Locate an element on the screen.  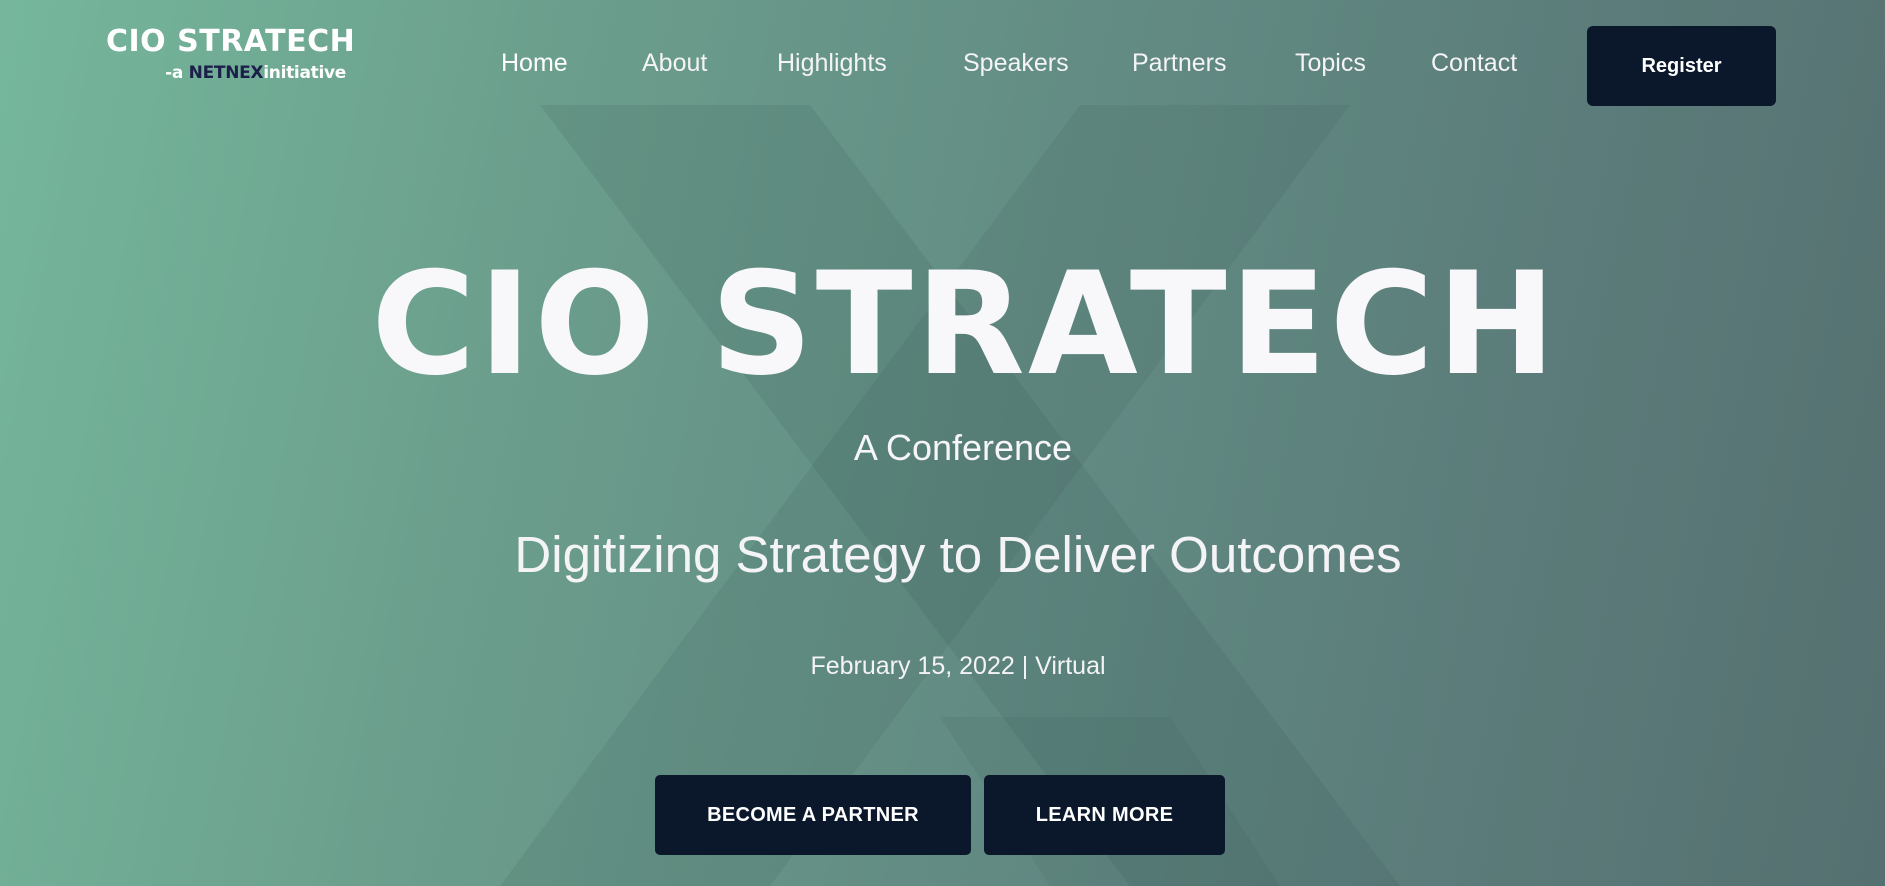
nav-item-topics: Topics is located at coordinates (1330, 63).